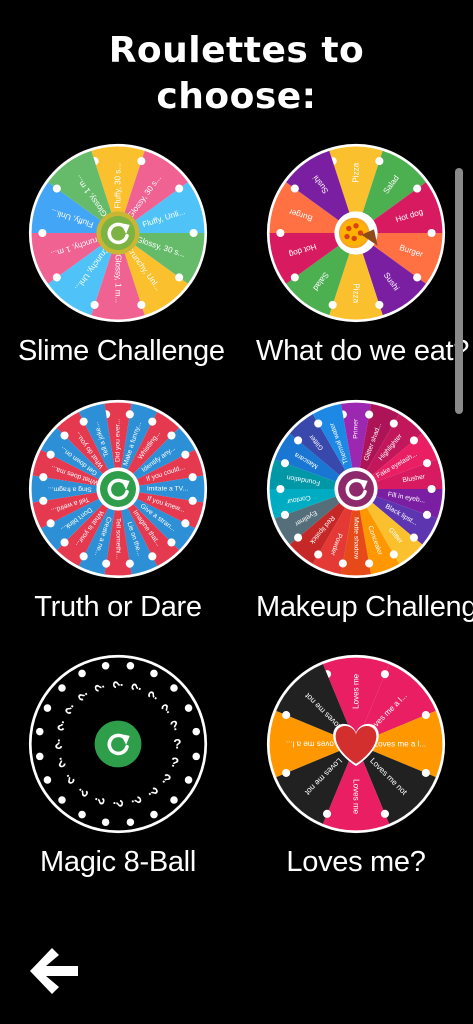 This screenshot has height=1024, width=473. I want to click on wheel-magic-8-ball: ????????????????????, so click(118, 744).